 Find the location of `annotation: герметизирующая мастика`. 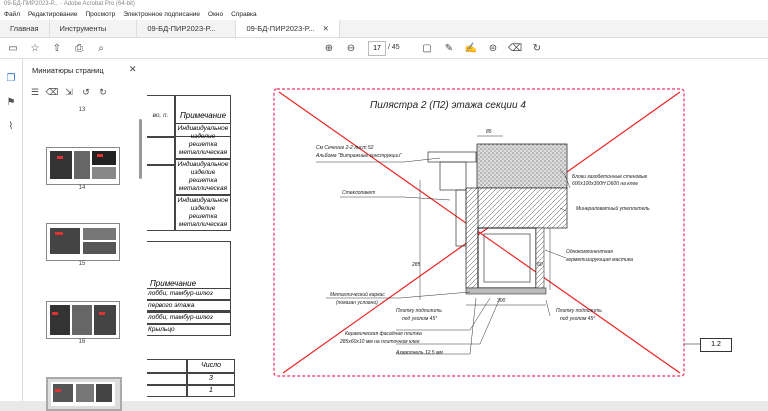

annotation: герметизирующая мастика is located at coordinates (599, 260).